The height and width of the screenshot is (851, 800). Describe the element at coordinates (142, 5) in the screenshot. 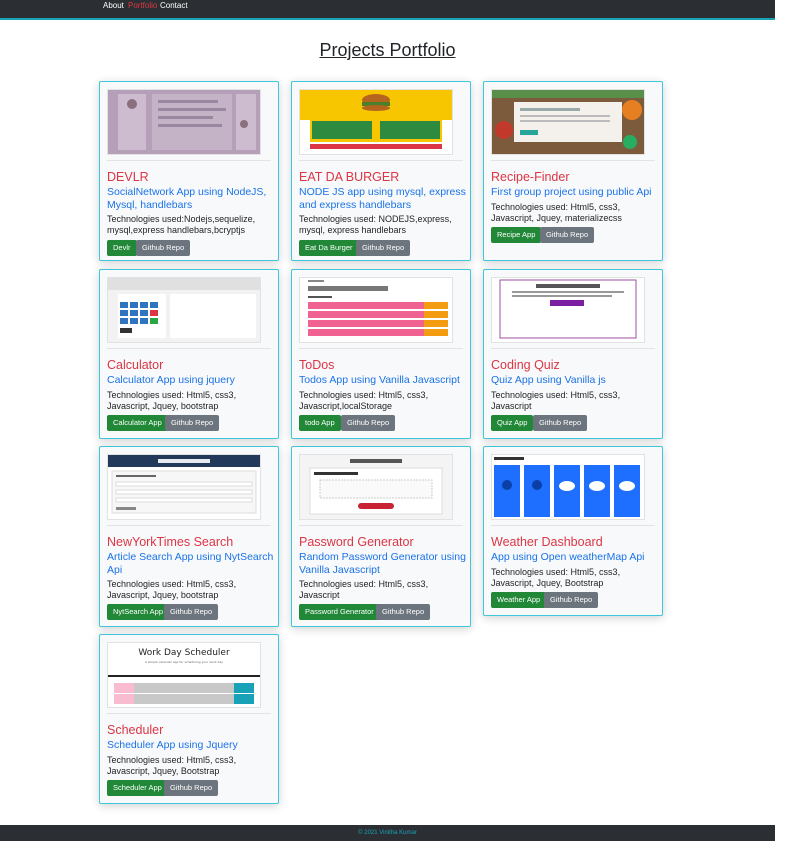

I see `nav-link-portfolio: Portfolio` at that location.